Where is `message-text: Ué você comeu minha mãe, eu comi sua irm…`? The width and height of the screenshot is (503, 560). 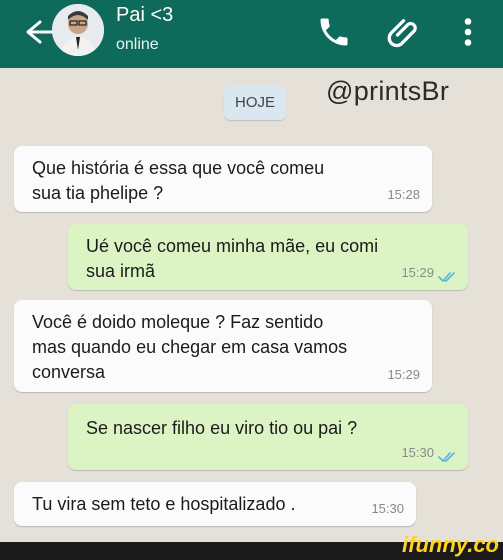 message-text: Ué você comeu minha mãe, eu comi sua irm… is located at coordinates (232, 258).